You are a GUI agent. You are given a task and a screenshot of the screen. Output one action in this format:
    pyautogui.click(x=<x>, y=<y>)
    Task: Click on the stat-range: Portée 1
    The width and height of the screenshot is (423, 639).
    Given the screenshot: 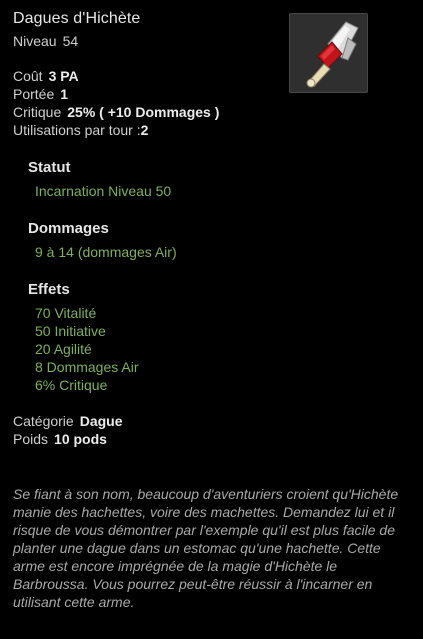 What is the action you would take?
    pyautogui.click(x=40, y=94)
    